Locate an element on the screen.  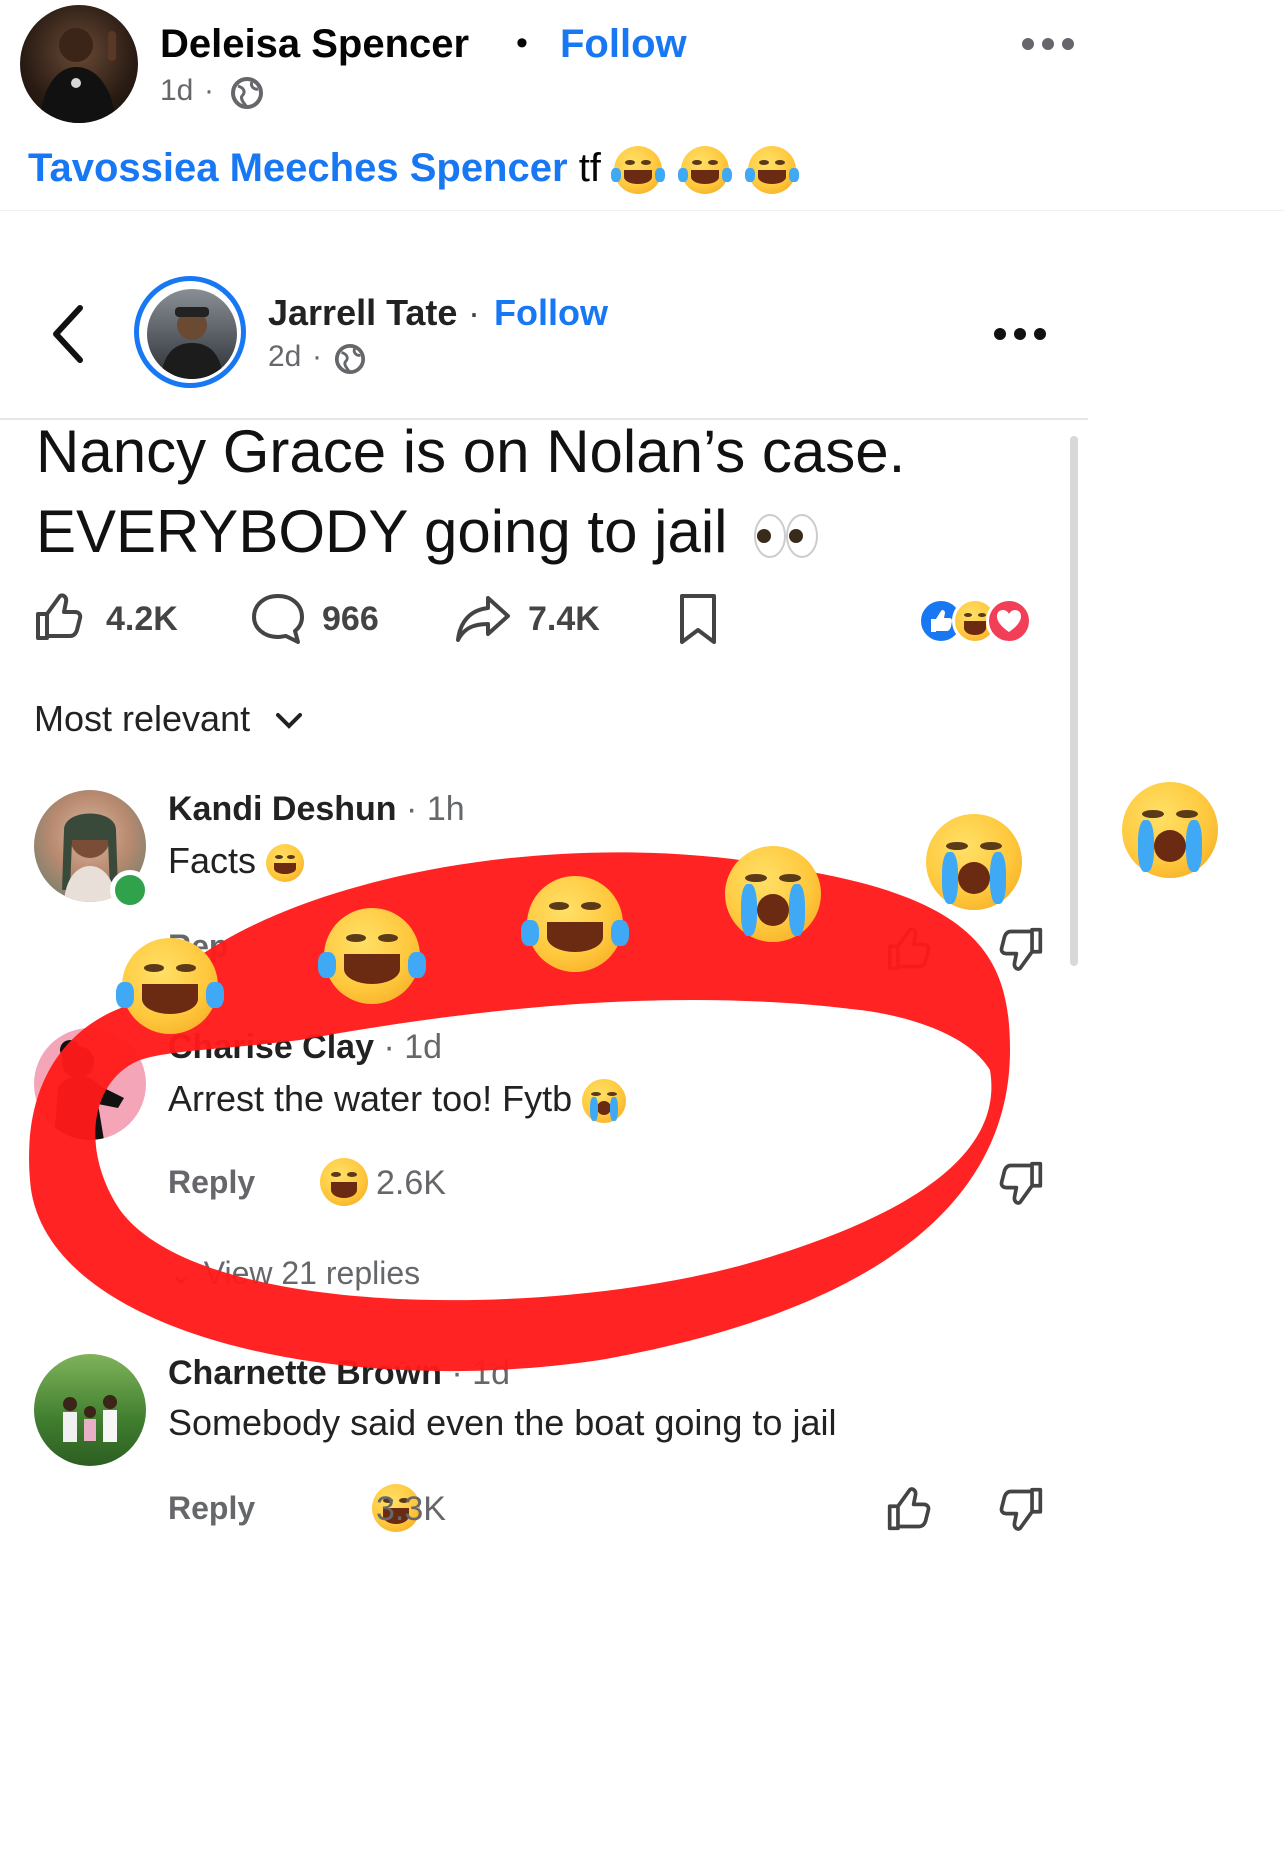
chevron-down-icon is located at coordinates (289, 721).